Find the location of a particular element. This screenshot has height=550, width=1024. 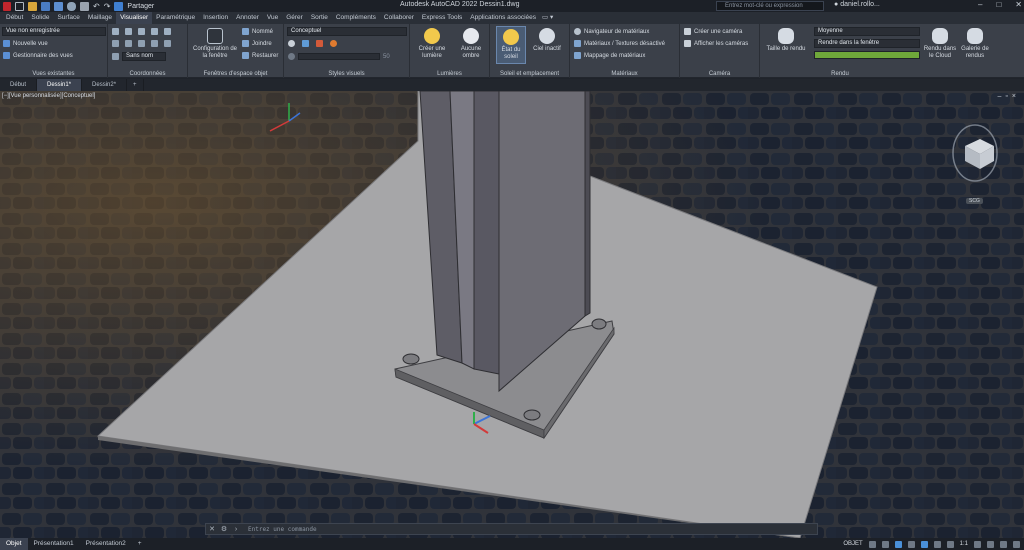

edge-icon is located at coordinates (291, 43).